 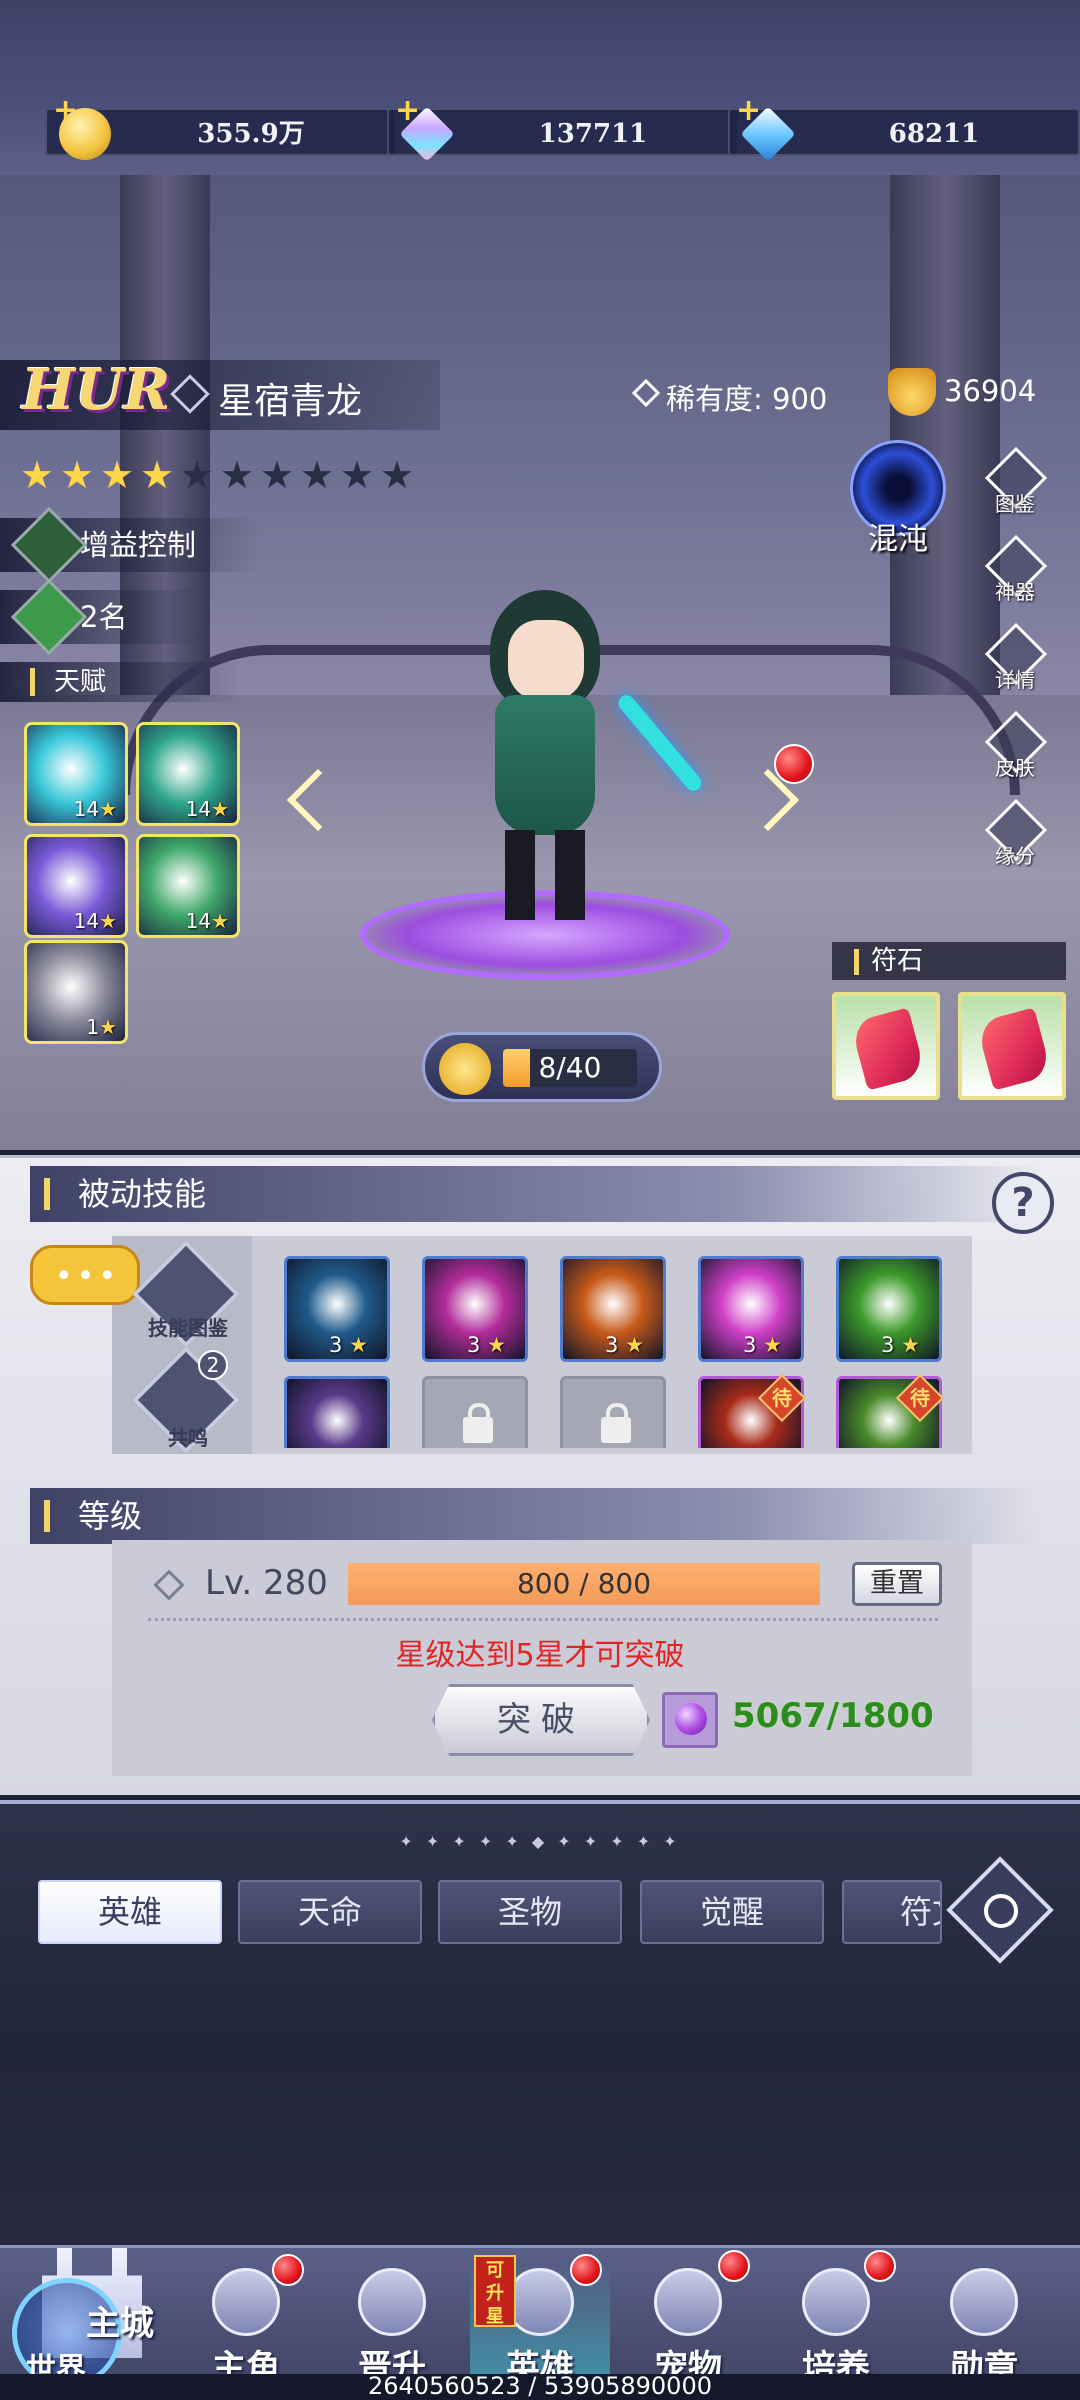 I want to click on background-pillar, so click(x=945, y=435).